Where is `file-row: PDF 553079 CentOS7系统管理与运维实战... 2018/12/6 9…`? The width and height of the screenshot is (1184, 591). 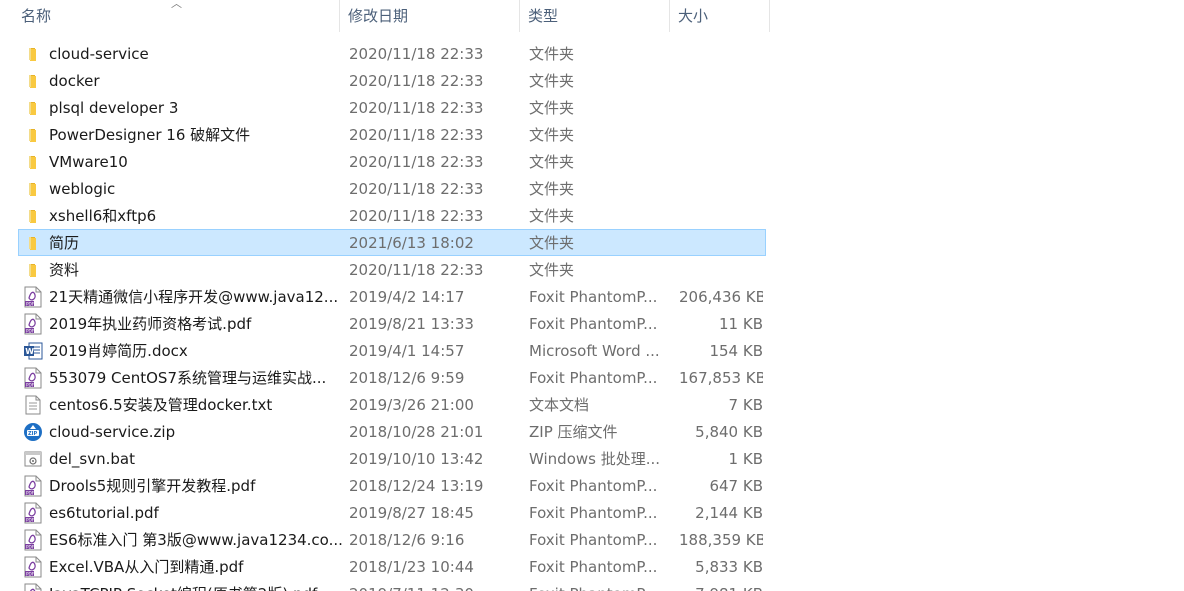 file-row: PDF 553079 CentOS7系统管理与运维实战... 2018/12/6 9… is located at coordinates (392, 377).